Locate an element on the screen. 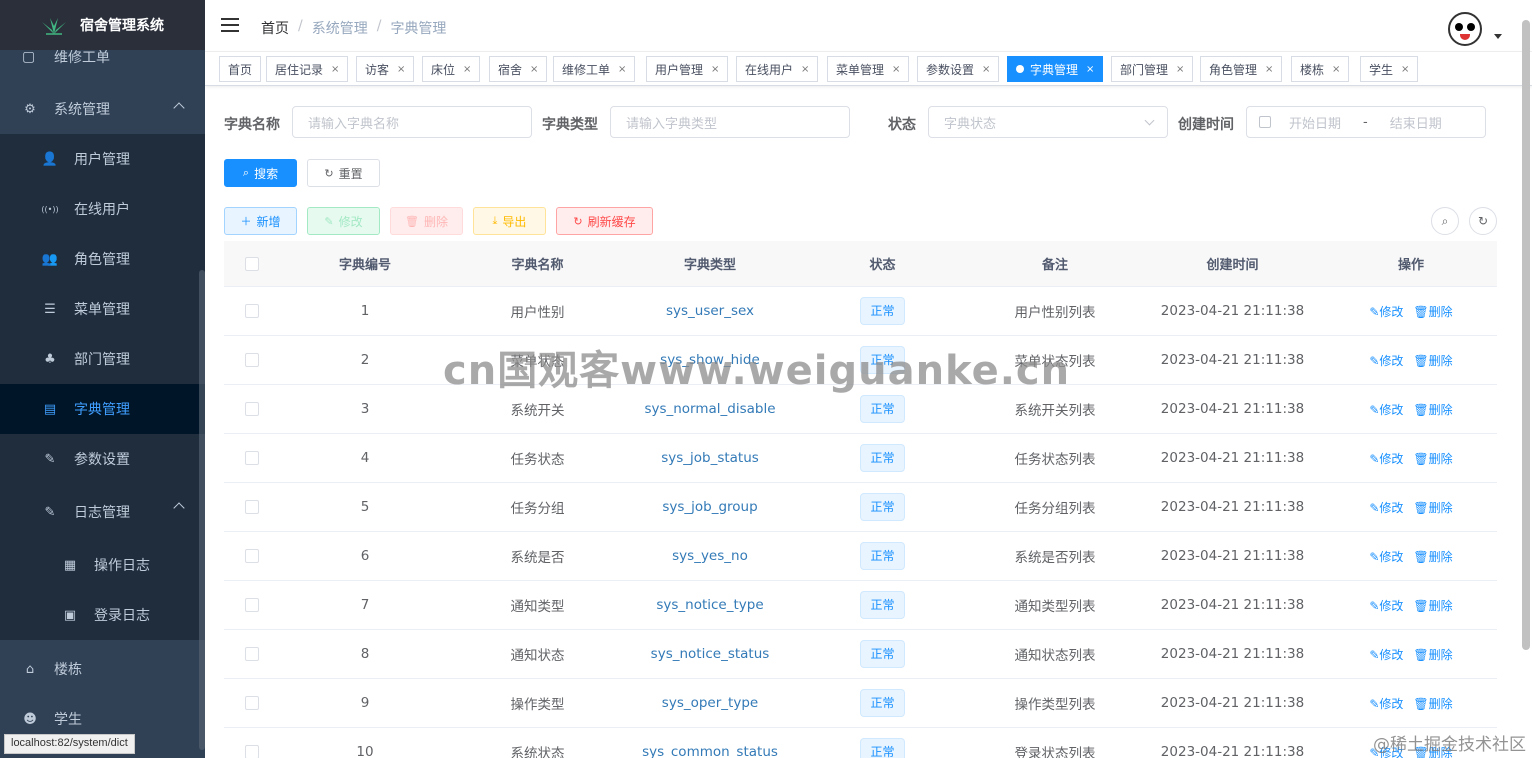 The height and width of the screenshot is (758, 1532). sidebar-item: ✎ 日志管理 is located at coordinates (102, 512).